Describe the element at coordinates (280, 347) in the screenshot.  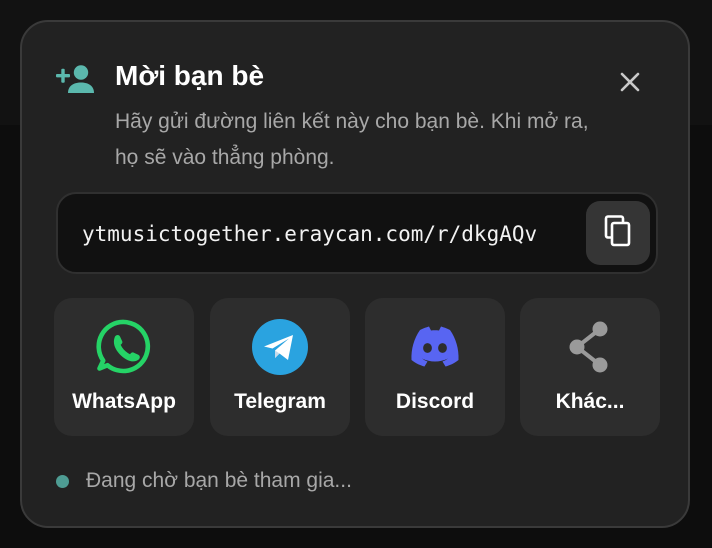
I see `telegram-icon` at that location.